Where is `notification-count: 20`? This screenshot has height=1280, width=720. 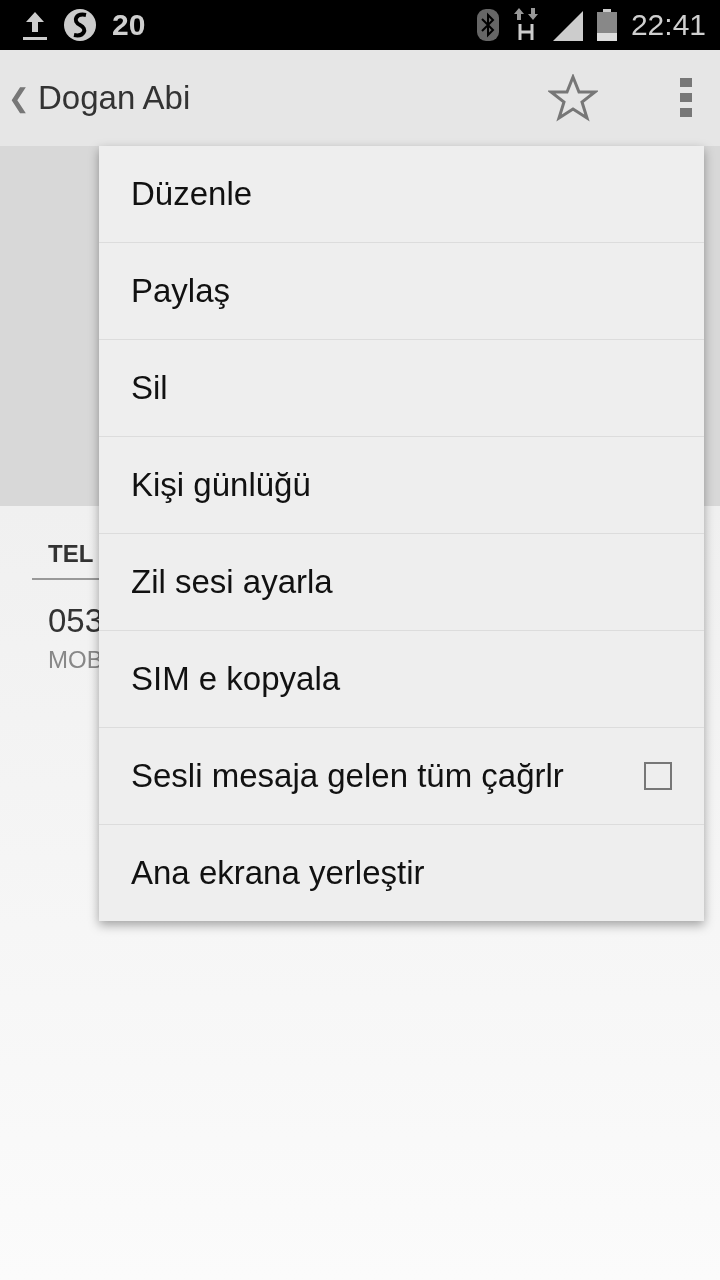 notification-count: 20 is located at coordinates (129, 25).